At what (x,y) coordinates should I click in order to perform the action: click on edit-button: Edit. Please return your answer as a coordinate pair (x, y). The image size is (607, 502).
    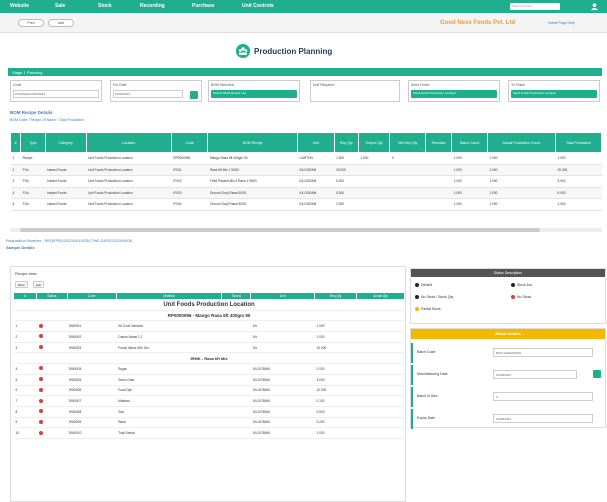
    Looking at the image, I should click on (39, 284).